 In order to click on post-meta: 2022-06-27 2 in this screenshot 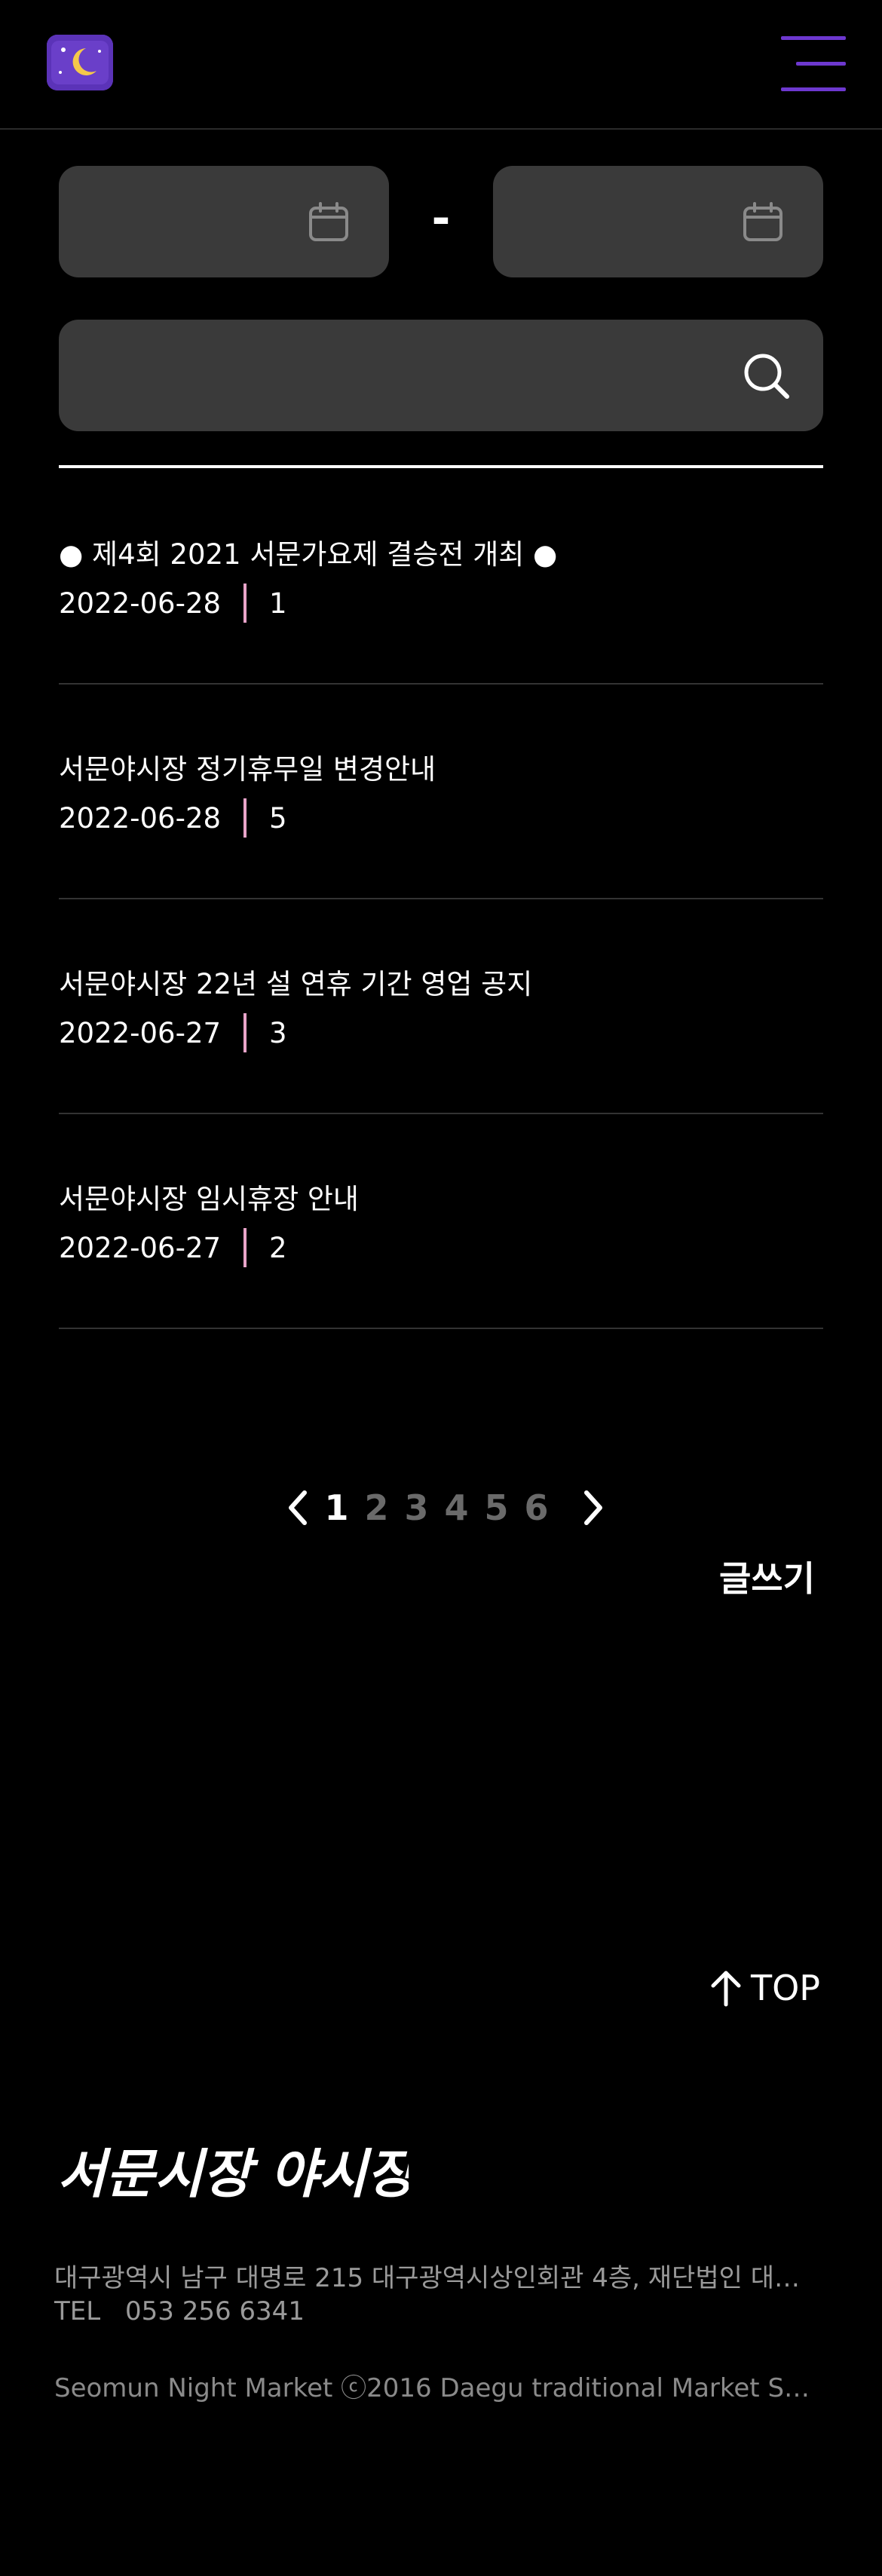, I will do `click(173, 1248)`.